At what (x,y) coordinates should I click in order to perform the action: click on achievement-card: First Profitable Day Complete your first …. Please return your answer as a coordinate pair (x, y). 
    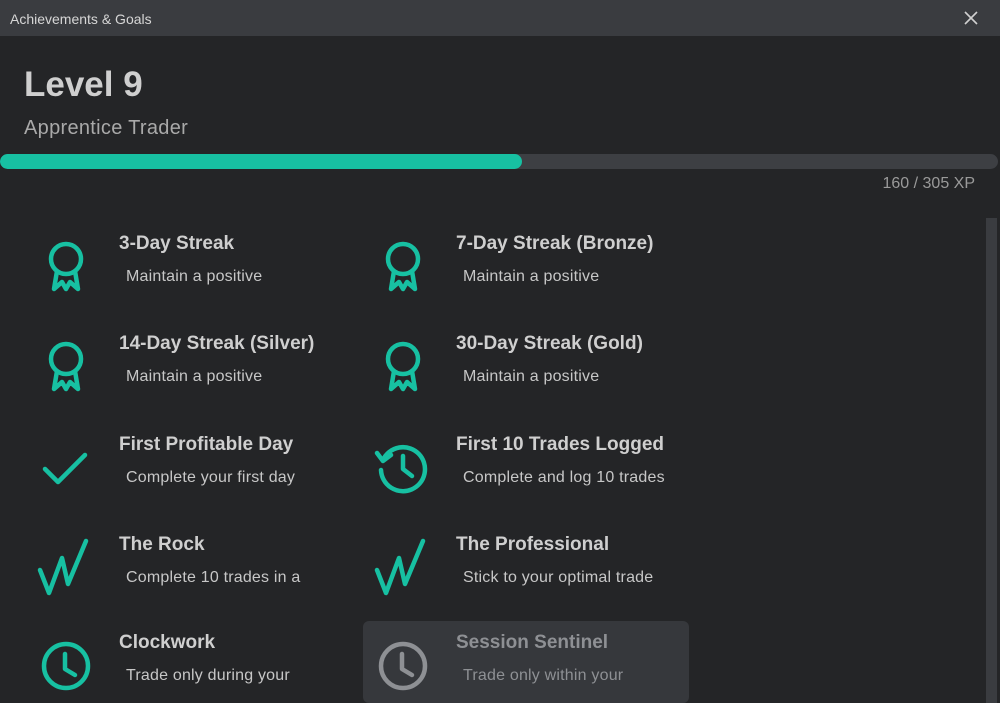
    Looking at the image, I should click on (189, 464).